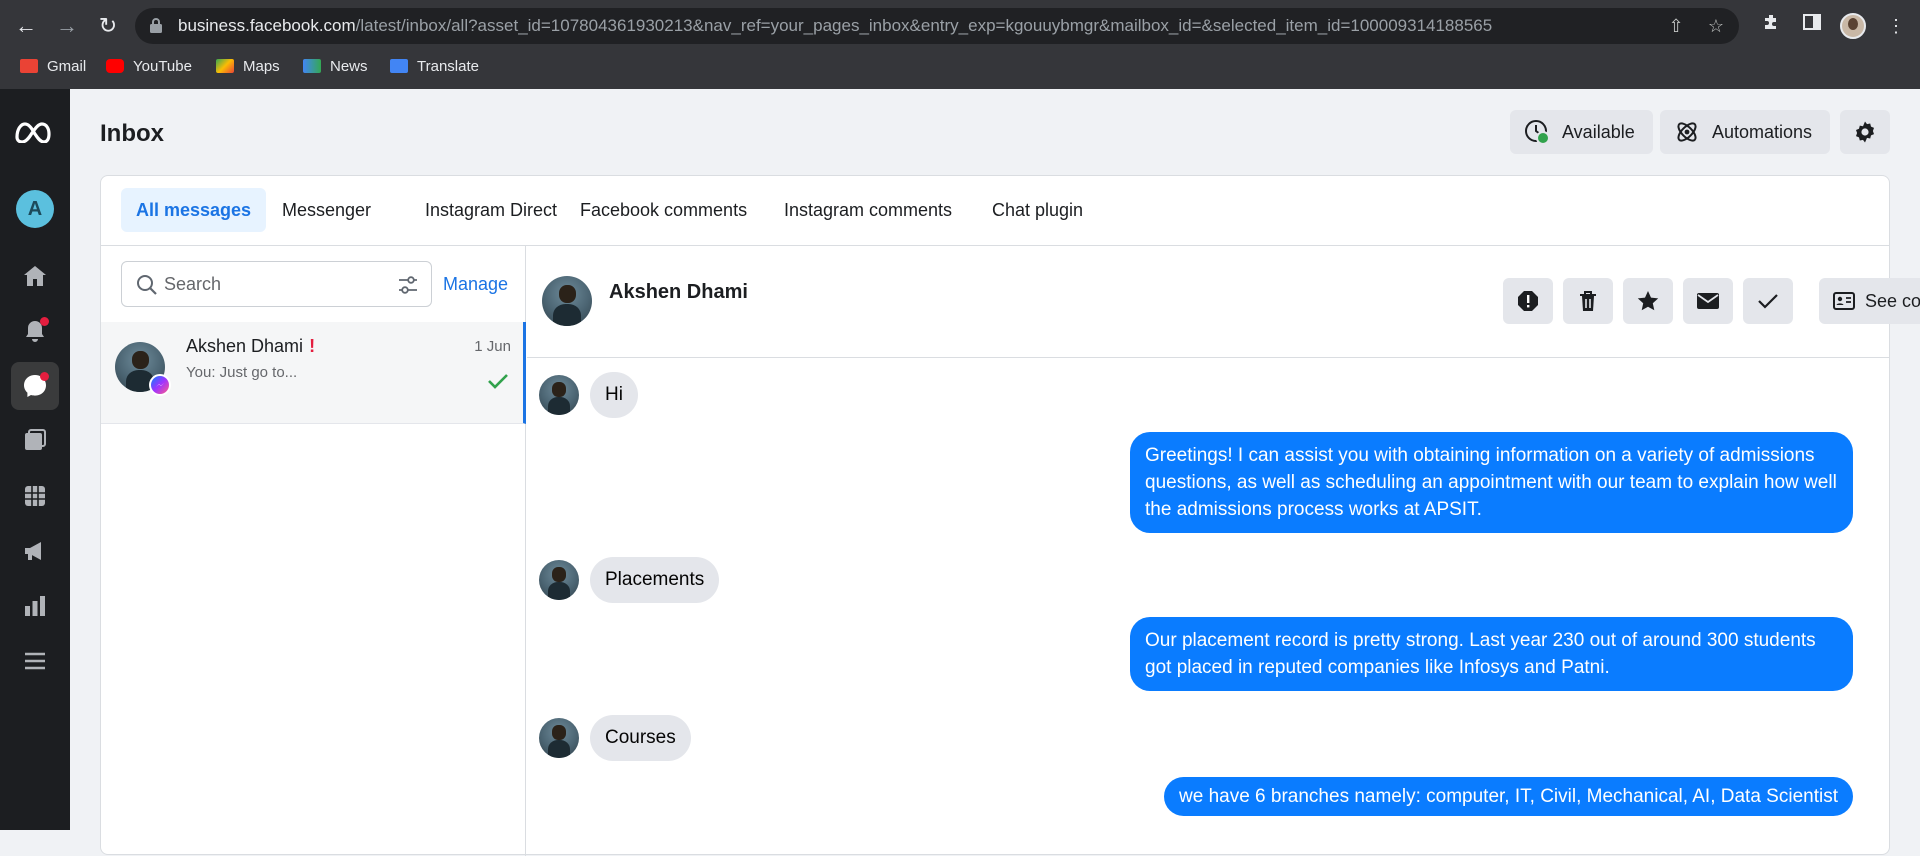 This screenshot has height=856, width=1920. What do you see at coordinates (35, 131) in the screenshot?
I see `meta-logo-icon` at bounding box center [35, 131].